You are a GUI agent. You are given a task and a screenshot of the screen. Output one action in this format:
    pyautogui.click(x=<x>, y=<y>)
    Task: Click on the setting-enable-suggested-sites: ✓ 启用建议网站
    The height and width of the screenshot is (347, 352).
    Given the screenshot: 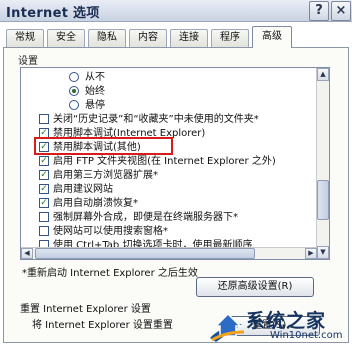 What is the action you would take?
    pyautogui.click(x=169, y=189)
    